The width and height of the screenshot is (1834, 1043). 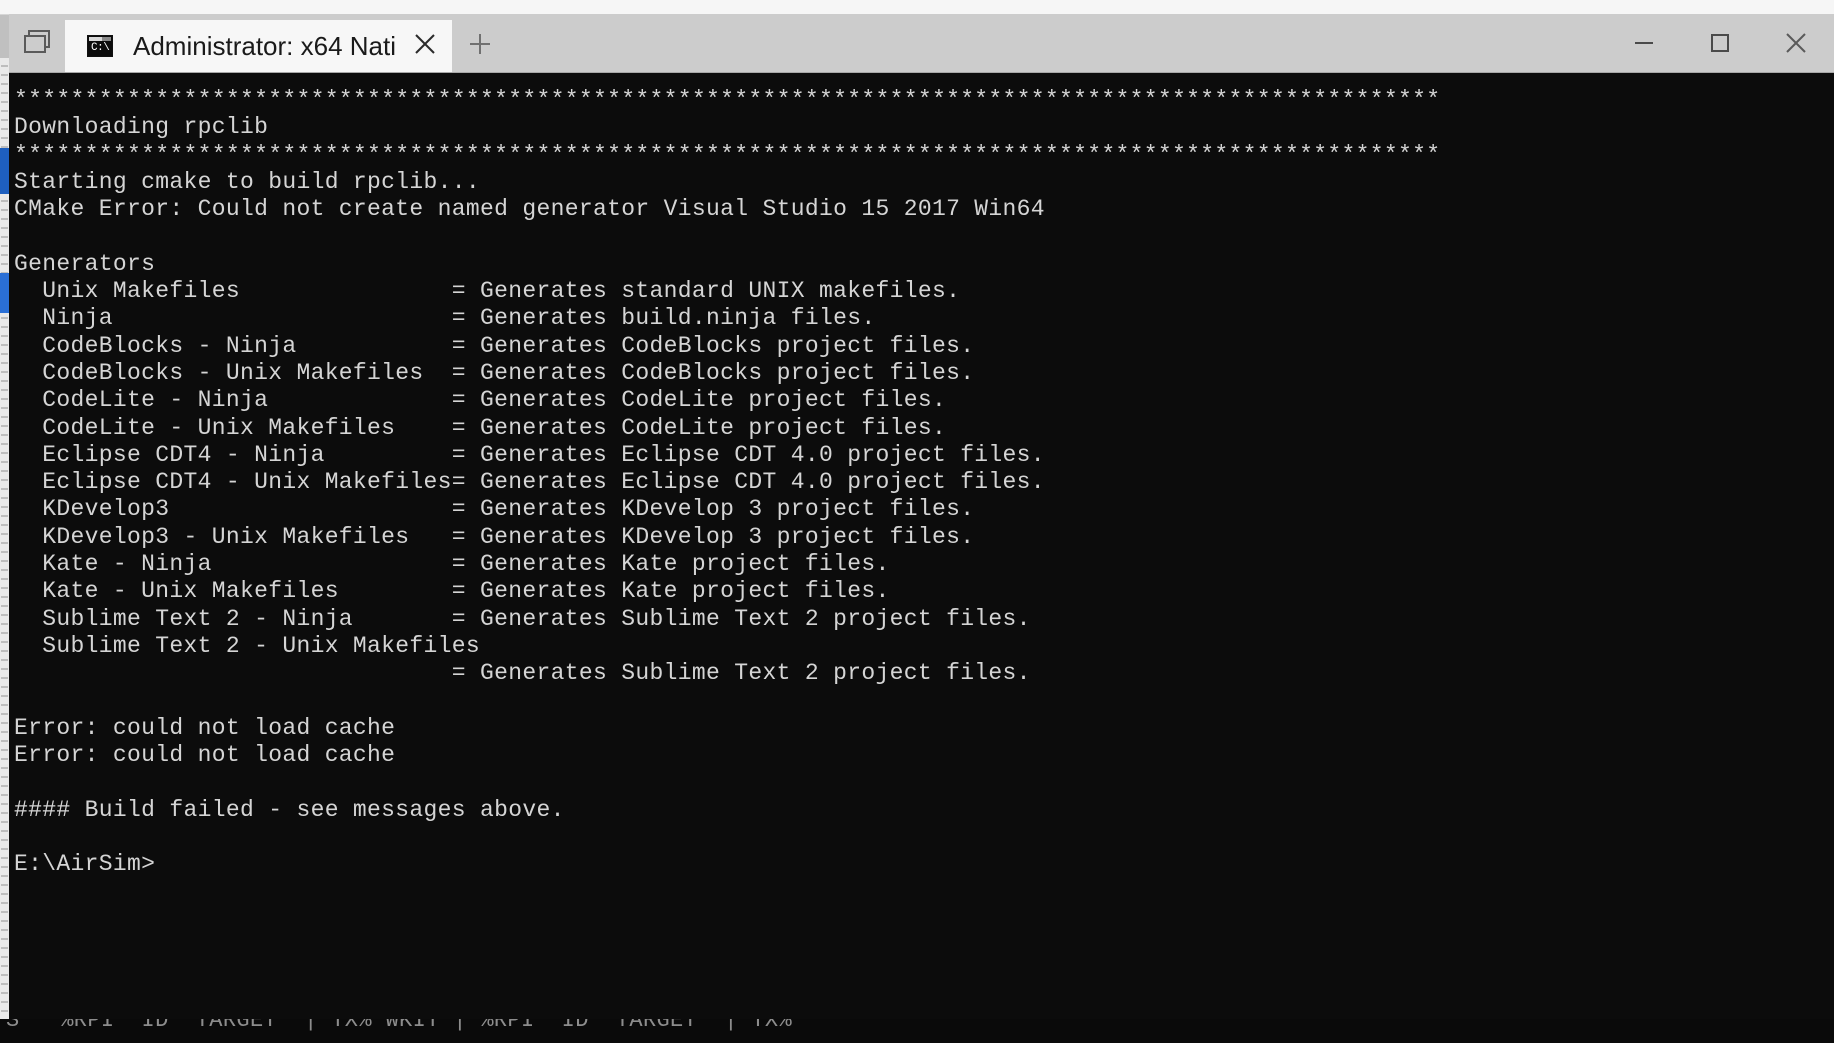 I want to click on title-bar: C:\ Administrator: x64 Nati, so click(x=921, y=43).